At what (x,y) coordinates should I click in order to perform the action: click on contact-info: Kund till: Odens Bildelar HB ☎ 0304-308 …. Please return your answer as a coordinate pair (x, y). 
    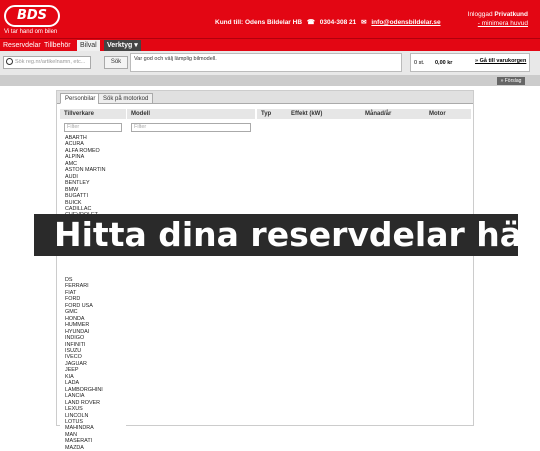
    Looking at the image, I should click on (329, 22).